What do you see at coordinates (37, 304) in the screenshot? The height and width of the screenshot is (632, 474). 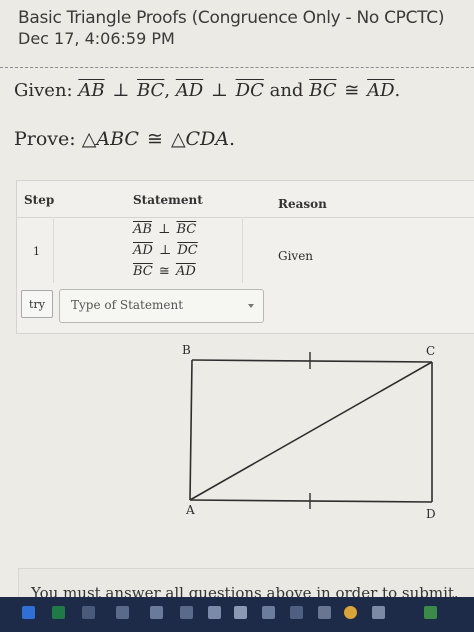 I see `try-button: try` at bounding box center [37, 304].